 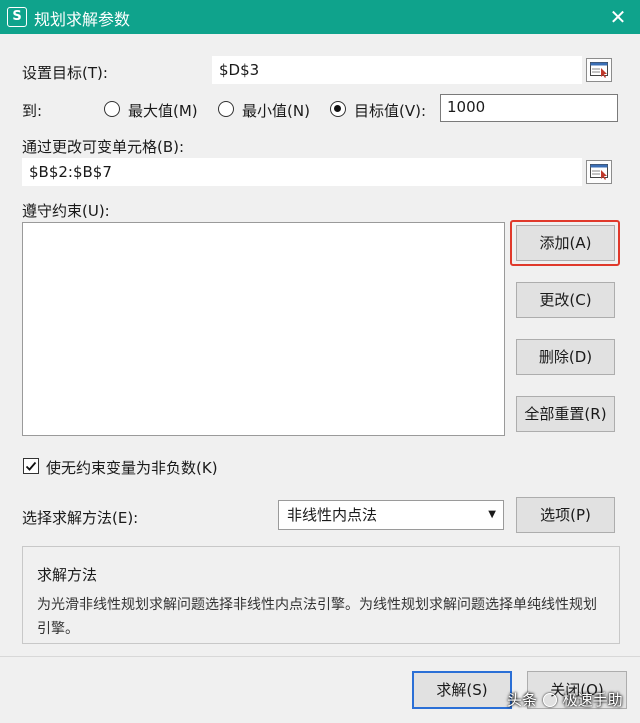 I want to click on checkmark-icon, so click(x=31, y=466).